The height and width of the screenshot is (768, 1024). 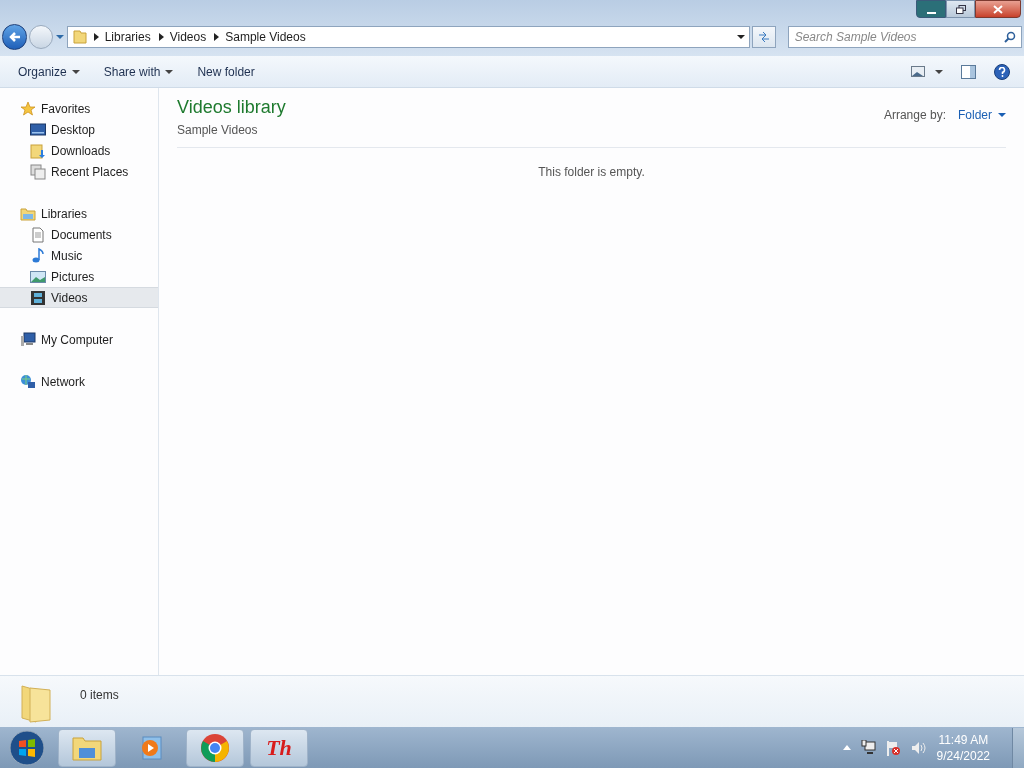 I want to click on breadcrumb: Videos, so click(x=189, y=37).